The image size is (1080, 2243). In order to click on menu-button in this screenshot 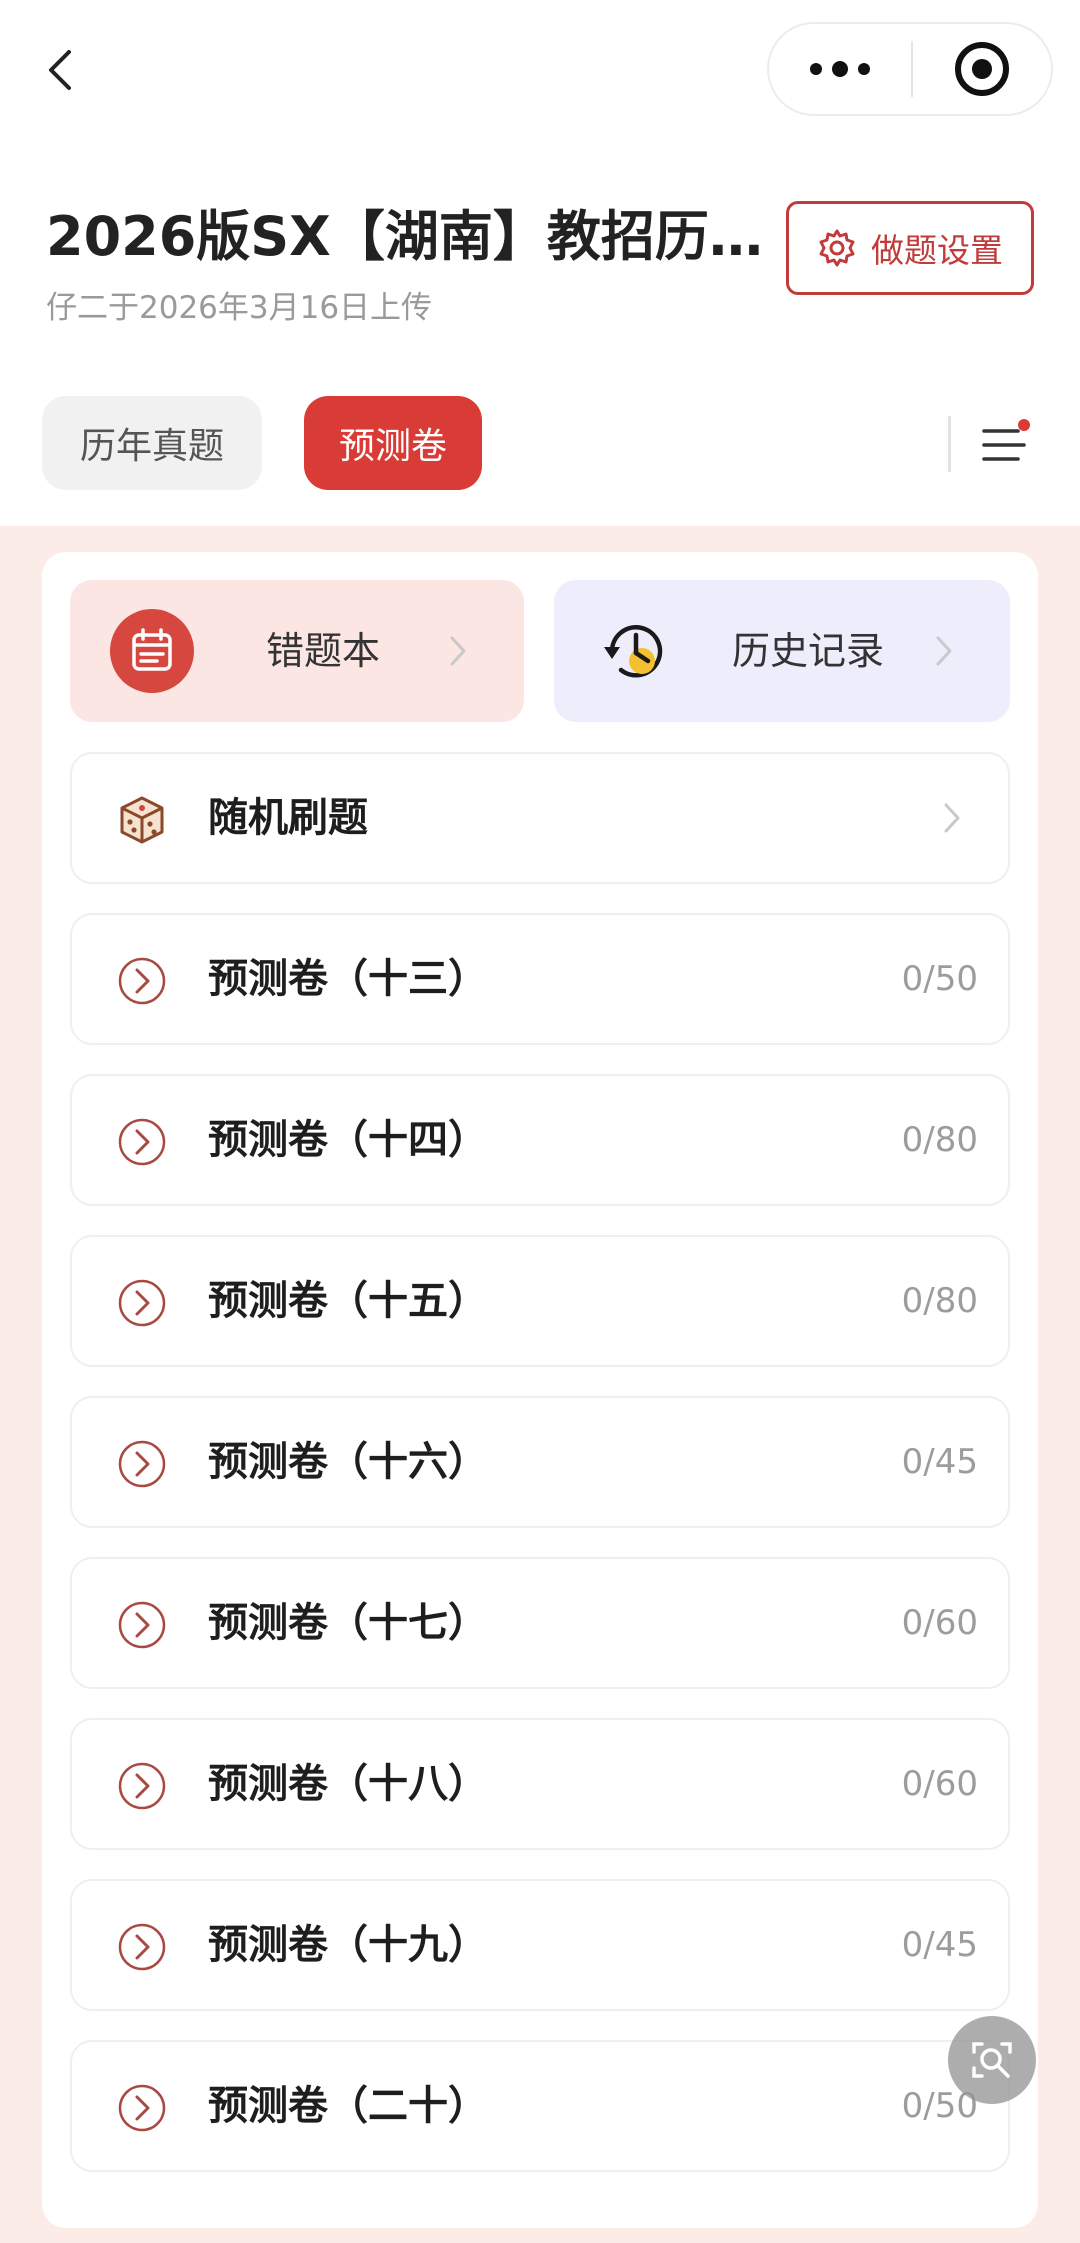, I will do `click(1004, 445)`.